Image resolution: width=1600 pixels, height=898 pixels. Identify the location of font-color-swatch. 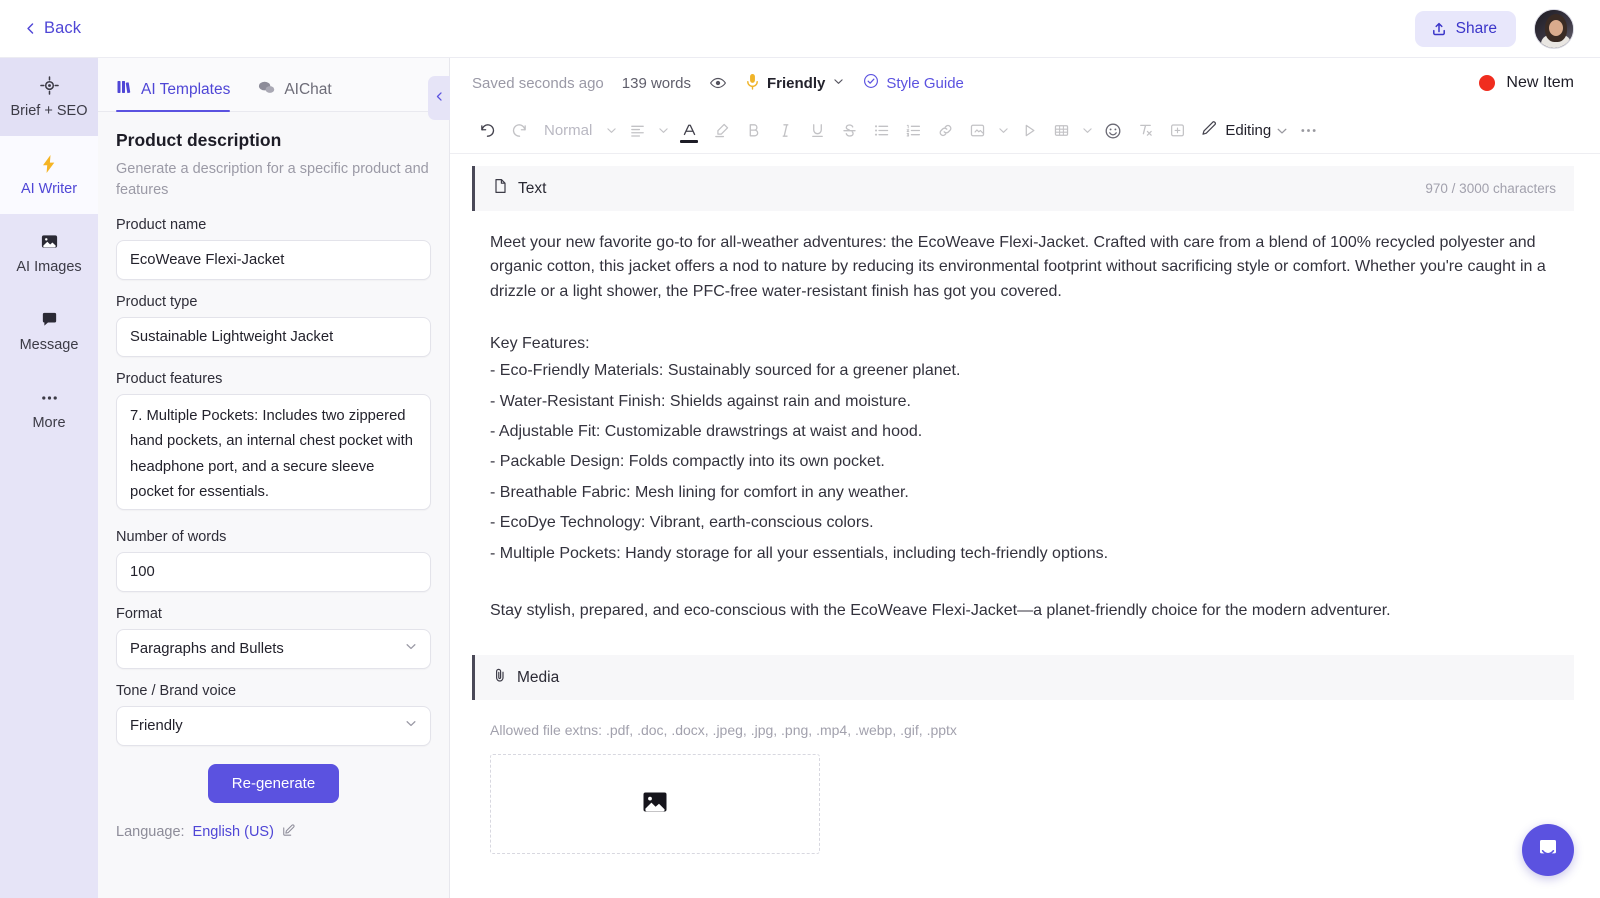
(689, 141).